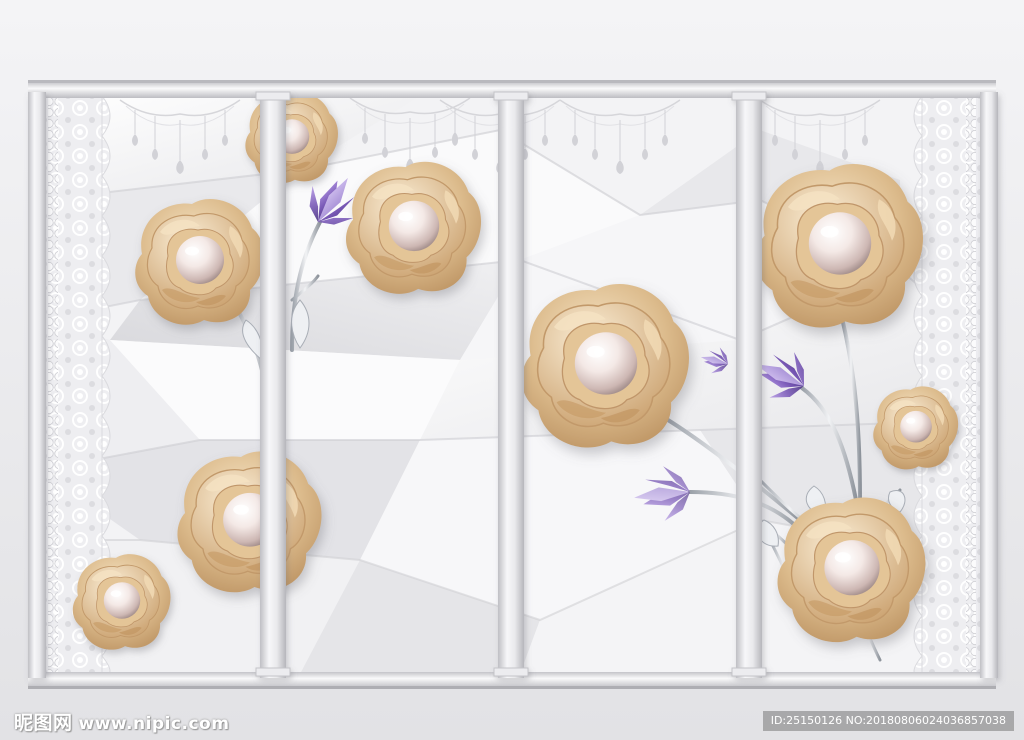  I want to click on image-id-badge: ID:25150126 NO:20180806024036857038, so click(888, 721).